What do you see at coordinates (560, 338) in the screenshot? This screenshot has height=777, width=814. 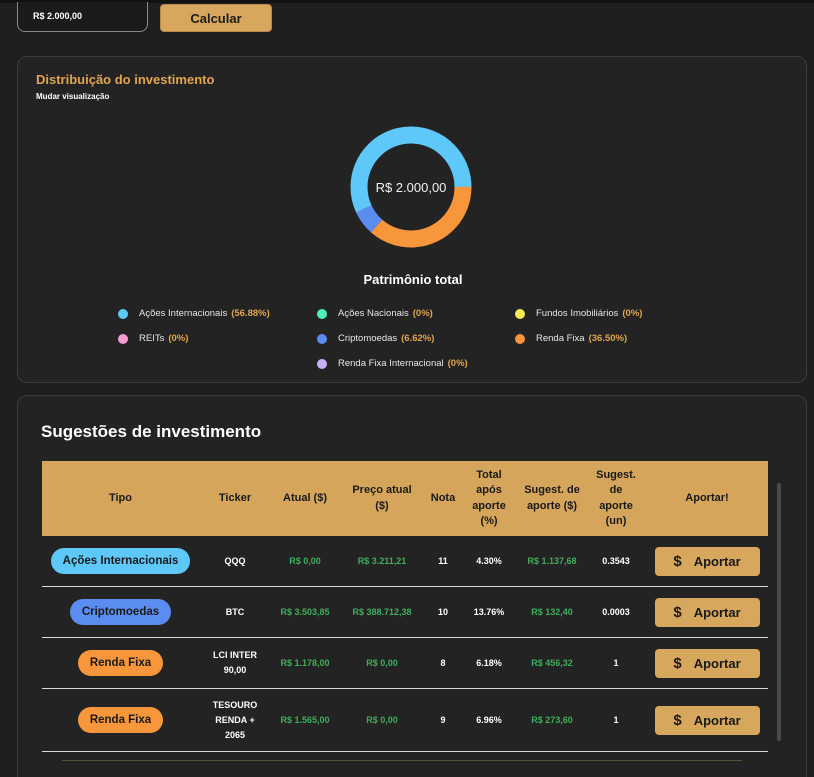 I see `legend-label: Renda Fixa` at bounding box center [560, 338].